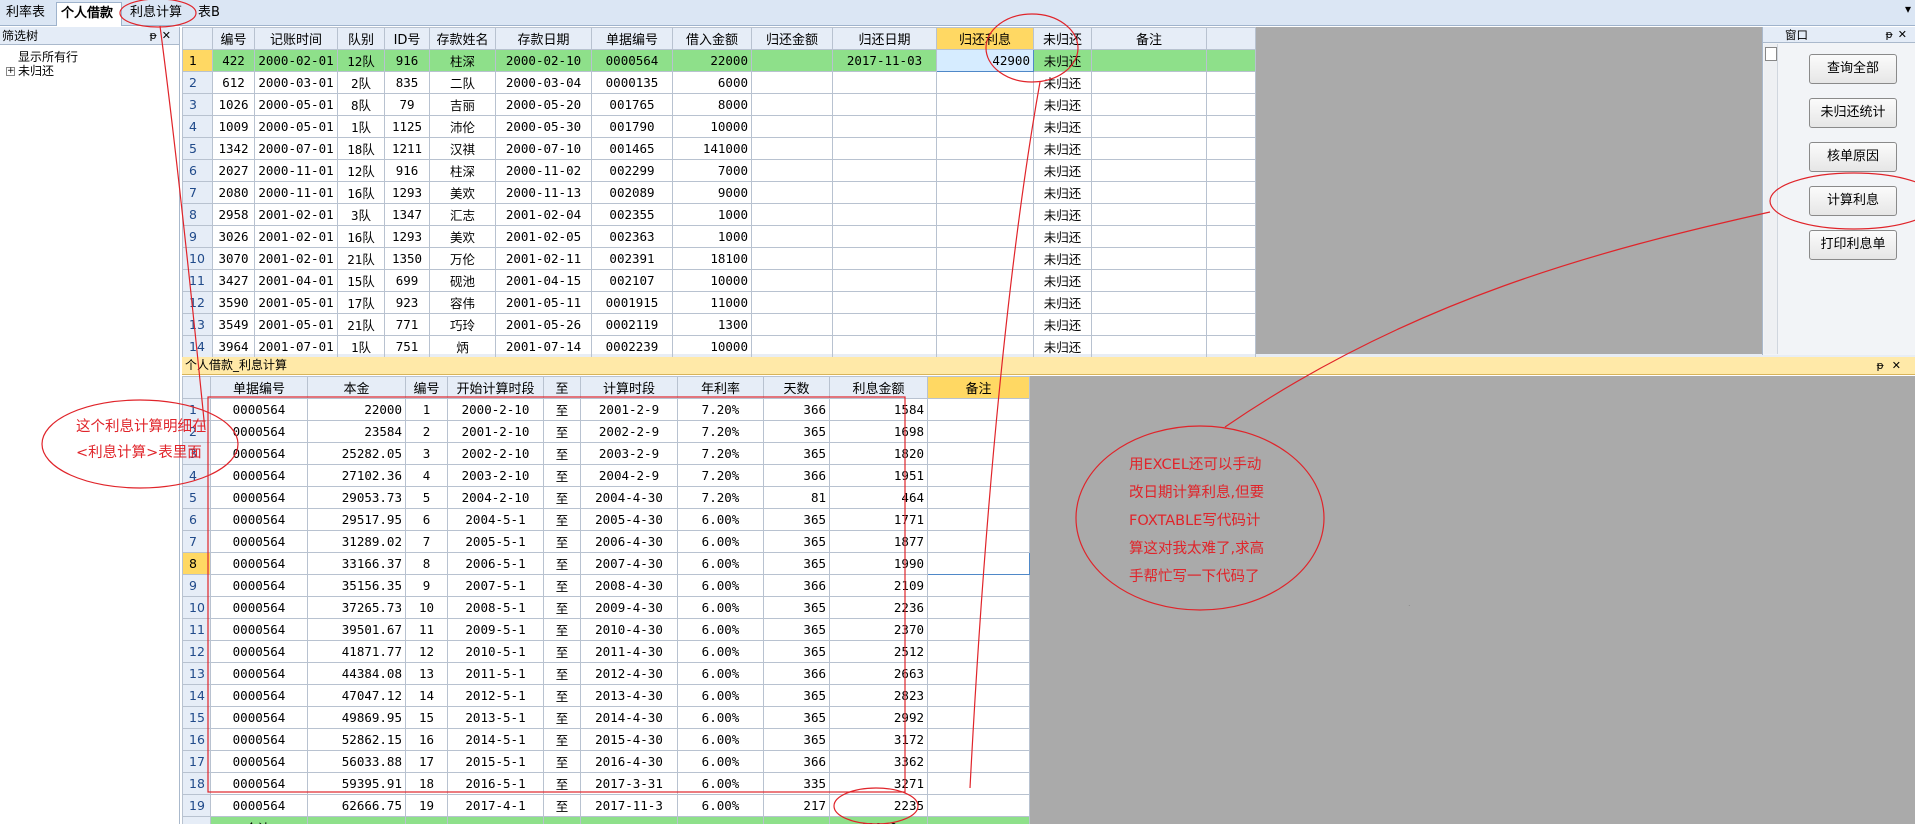  What do you see at coordinates (196, 585) in the screenshot?
I see `row-number: 9` at bounding box center [196, 585].